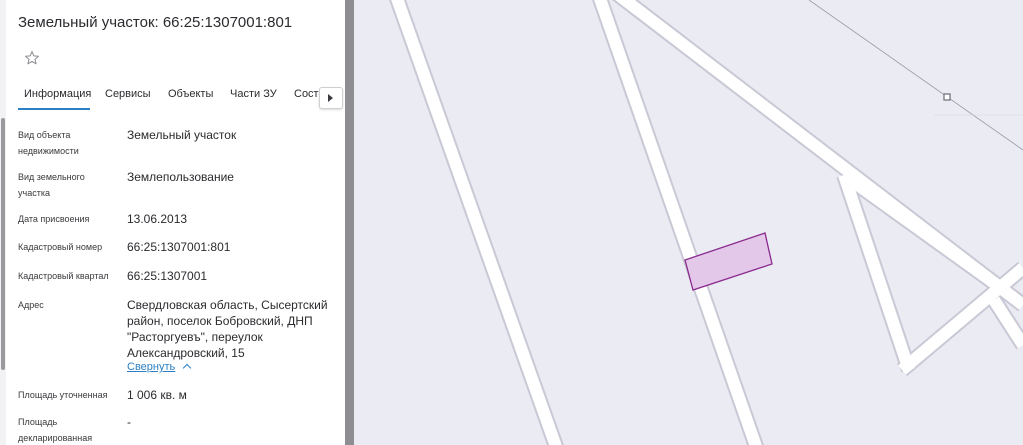 The height and width of the screenshot is (445, 1023). Describe the element at coordinates (32, 58) in the screenshot. I see `star-outline-icon` at that location.